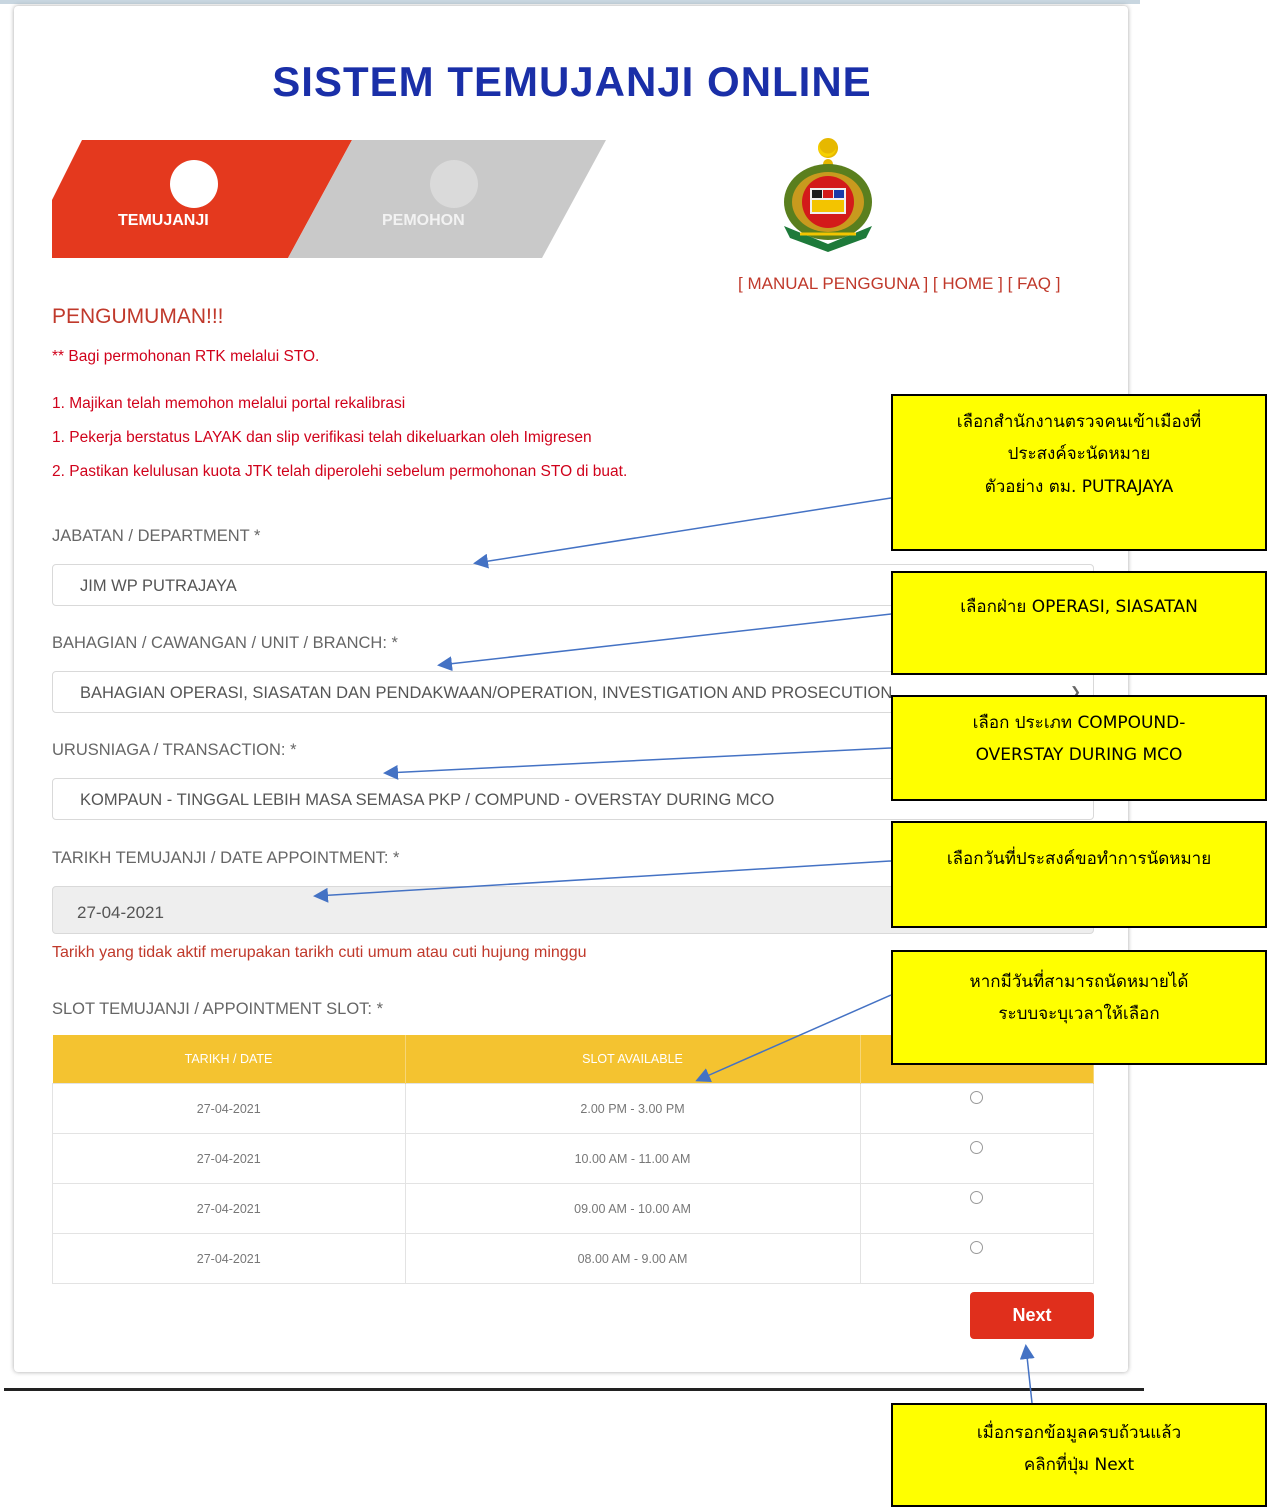 The image size is (1272, 1507). What do you see at coordinates (1027, 1374) in the screenshot?
I see `arrow-to-next` at bounding box center [1027, 1374].